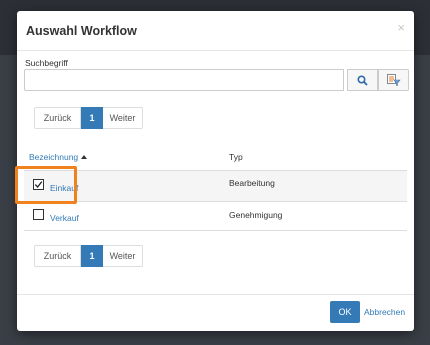 This screenshot has width=430, height=345. Describe the element at coordinates (236, 157) in the screenshot. I see `column-header-typ: Typ` at that location.